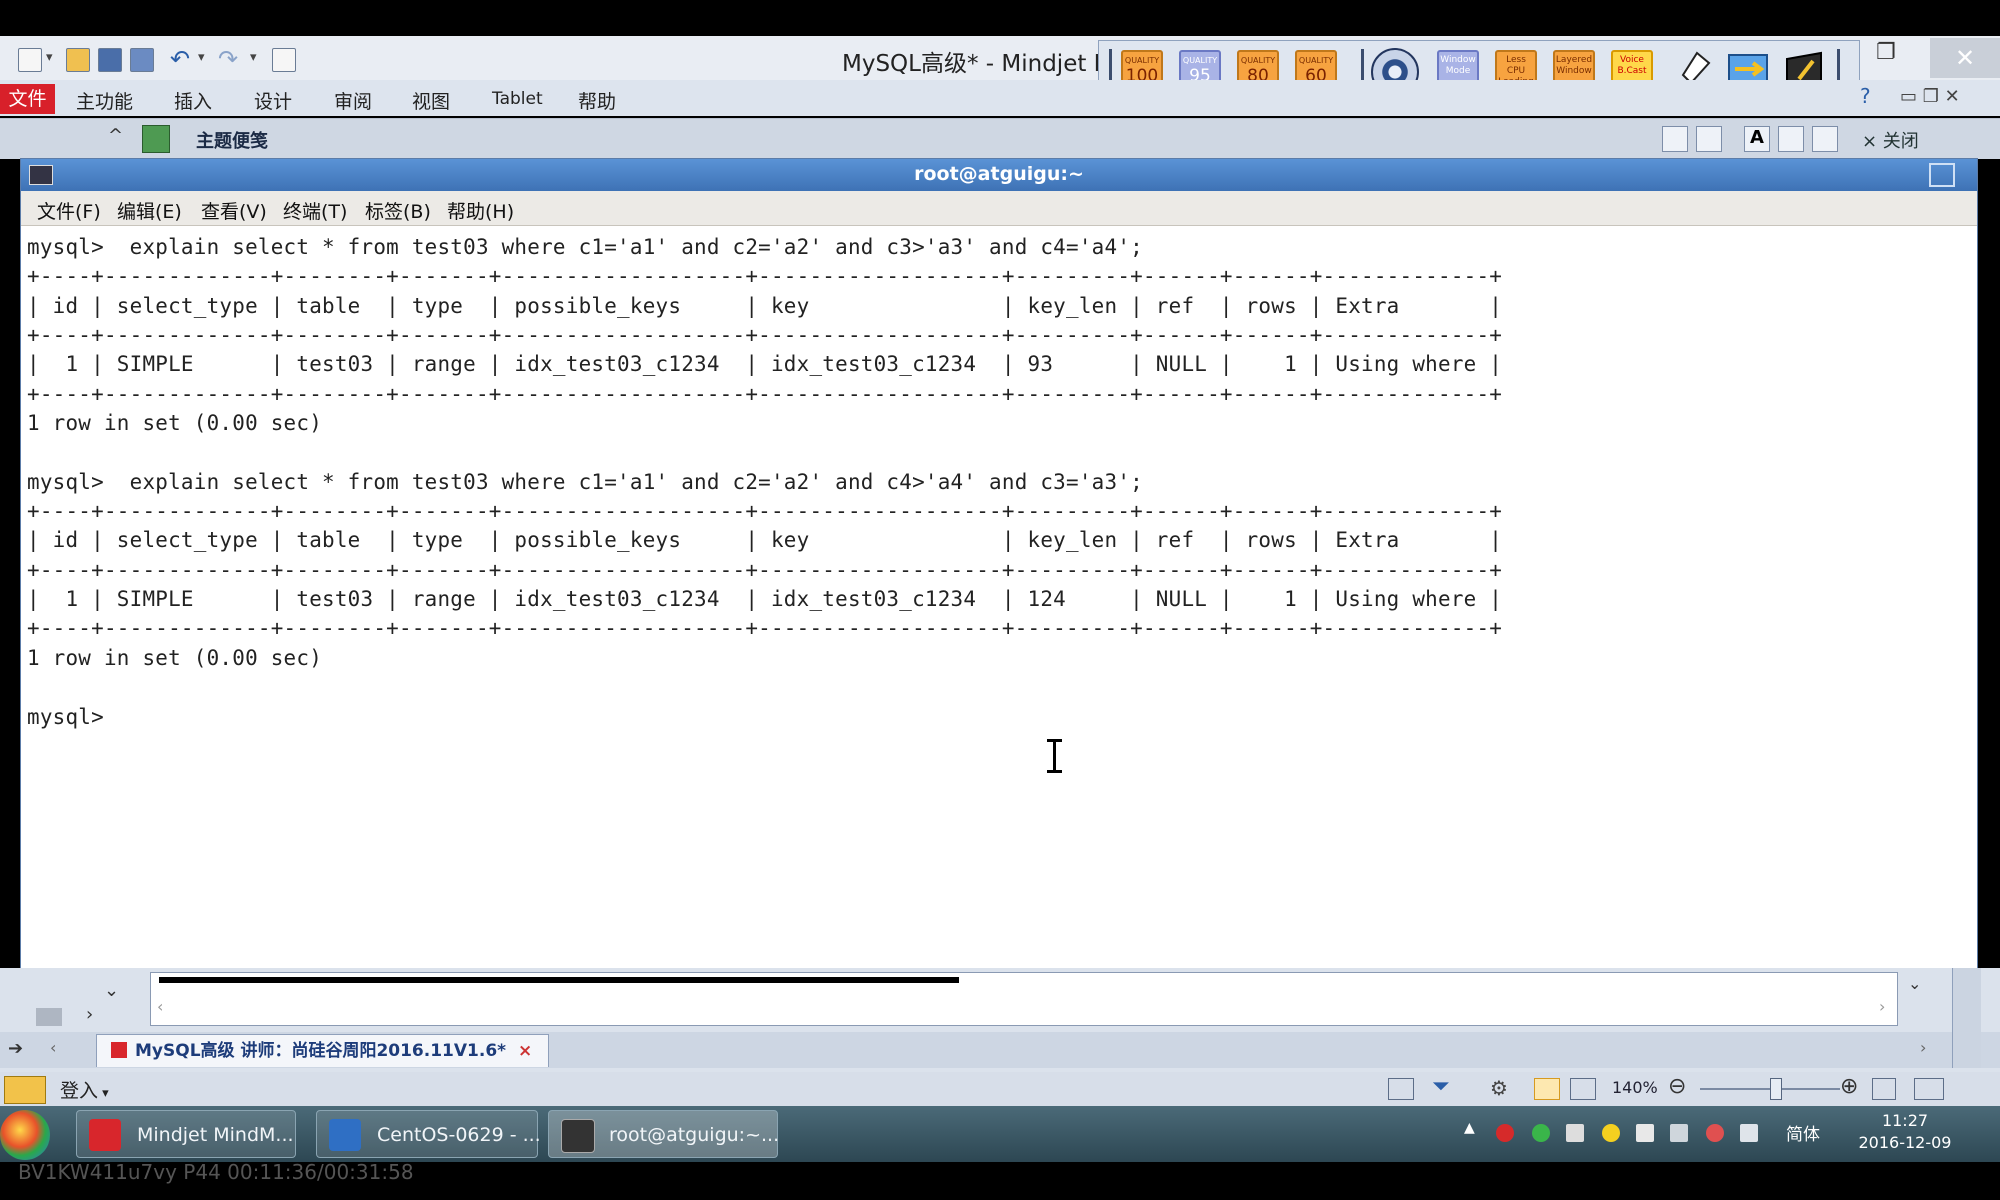  I want to click on export-note-icon, so click(1675, 139).